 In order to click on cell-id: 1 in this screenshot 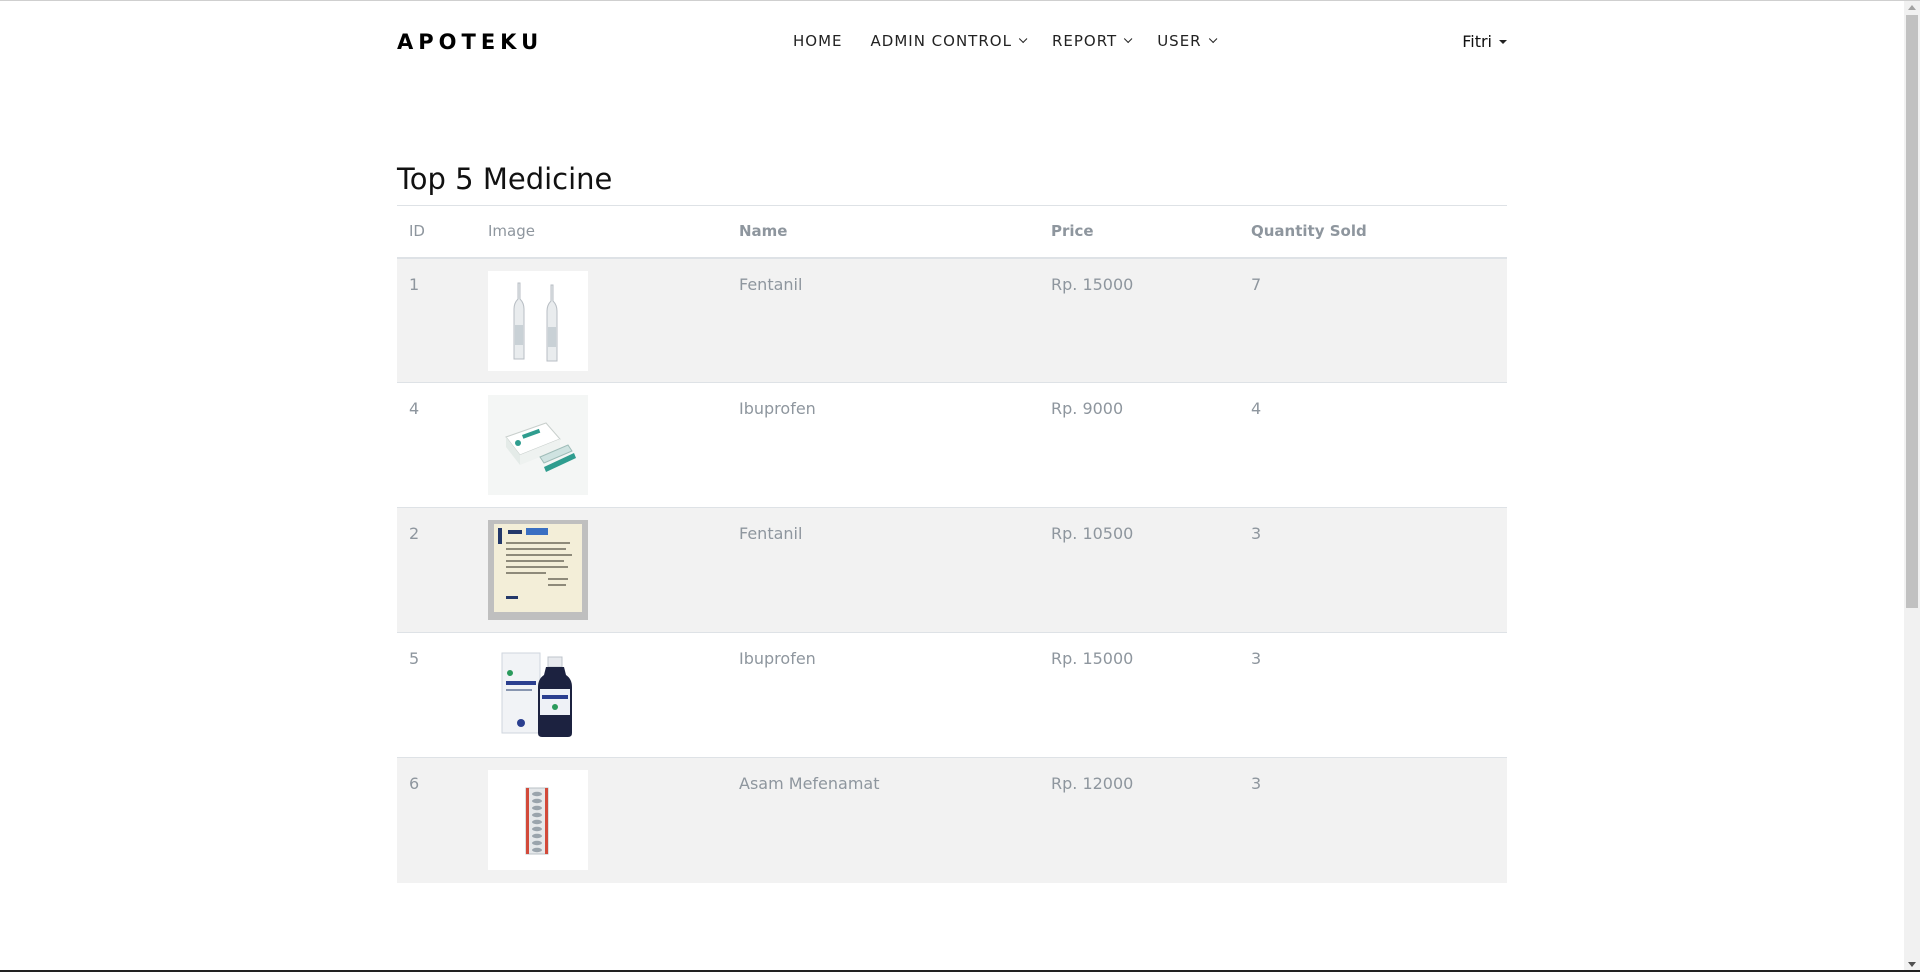, I will do `click(436, 320)`.